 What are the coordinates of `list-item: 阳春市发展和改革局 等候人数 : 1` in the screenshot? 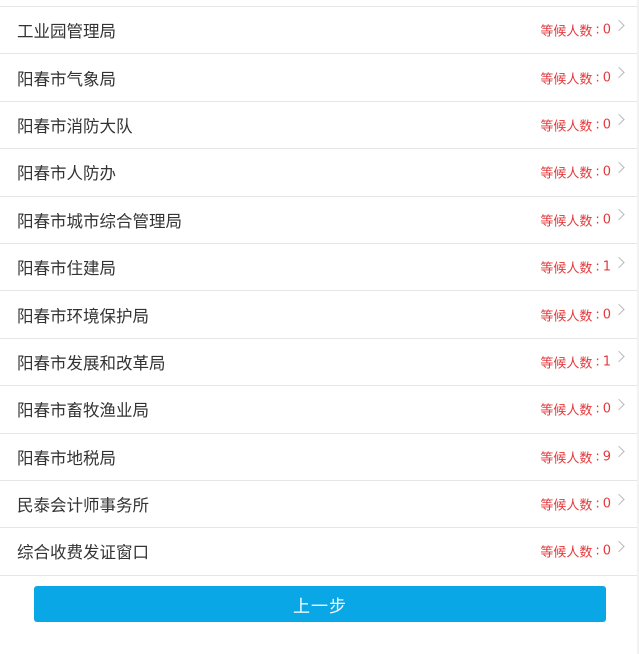 It's located at (319, 363).